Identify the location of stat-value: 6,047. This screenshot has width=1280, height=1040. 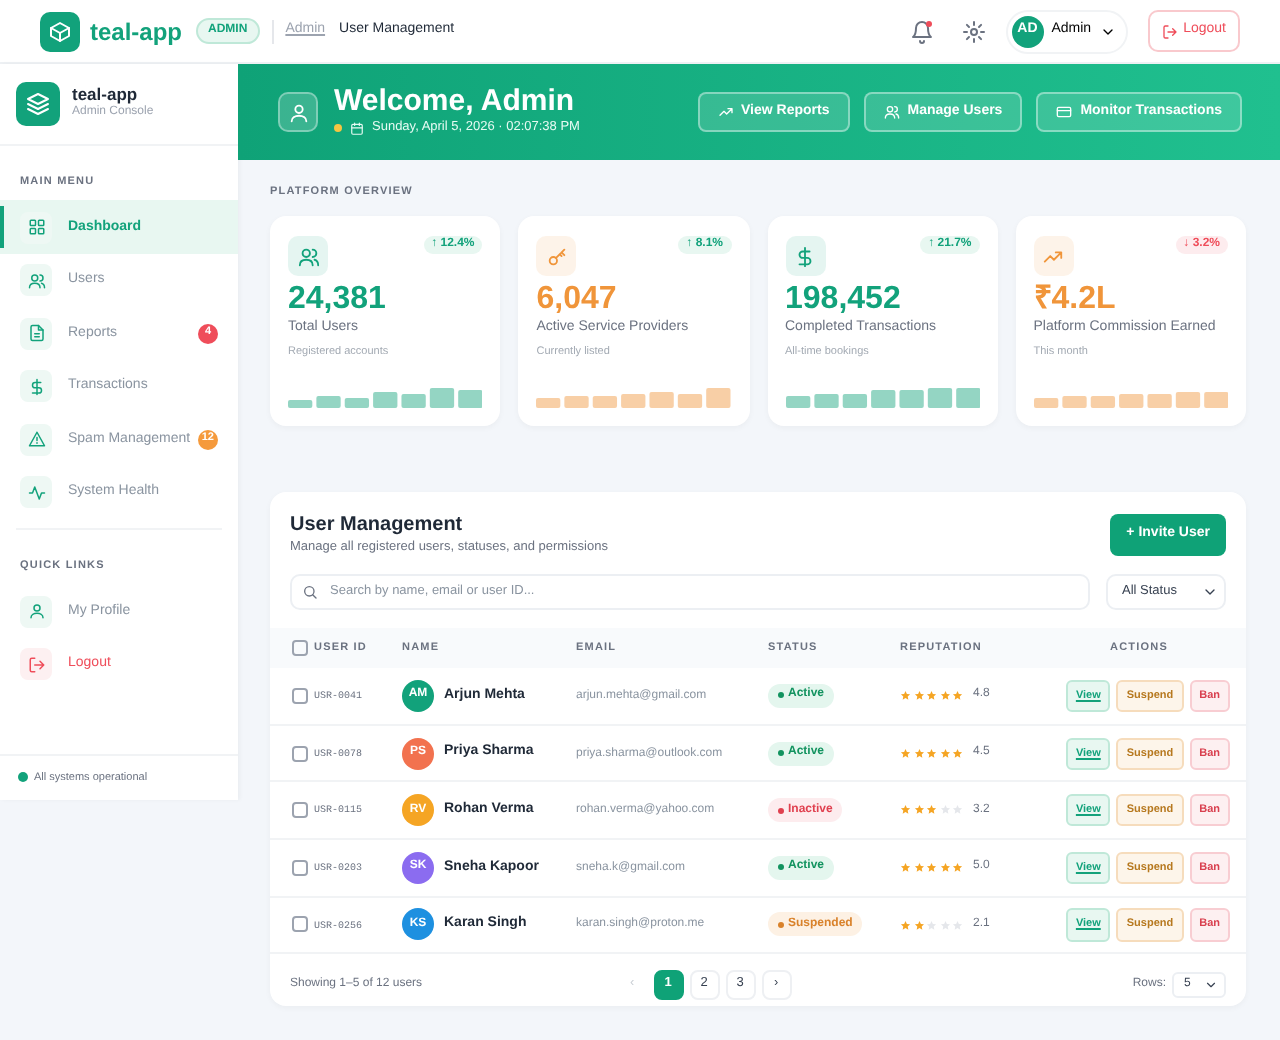
(577, 300).